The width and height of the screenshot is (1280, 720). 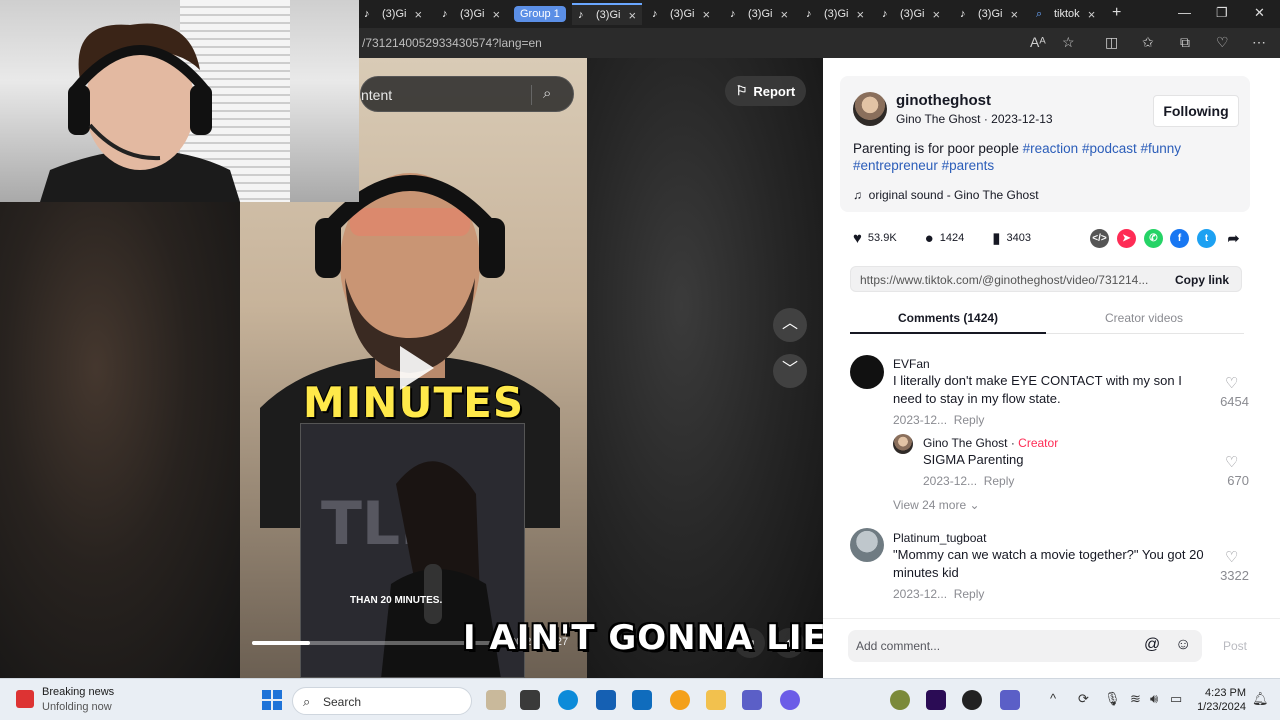 I want to click on embed-icon: </>, so click(x=1099, y=238).